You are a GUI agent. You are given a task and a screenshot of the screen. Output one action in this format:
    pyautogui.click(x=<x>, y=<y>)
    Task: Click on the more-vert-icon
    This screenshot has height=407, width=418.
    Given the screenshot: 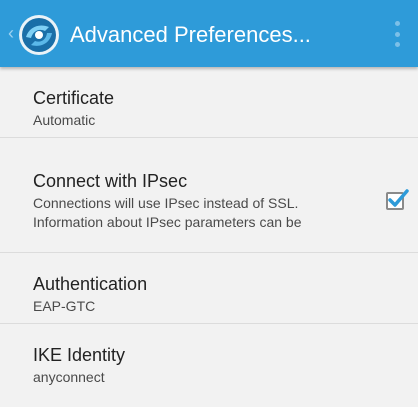 What is the action you would take?
    pyautogui.click(x=397, y=34)
    